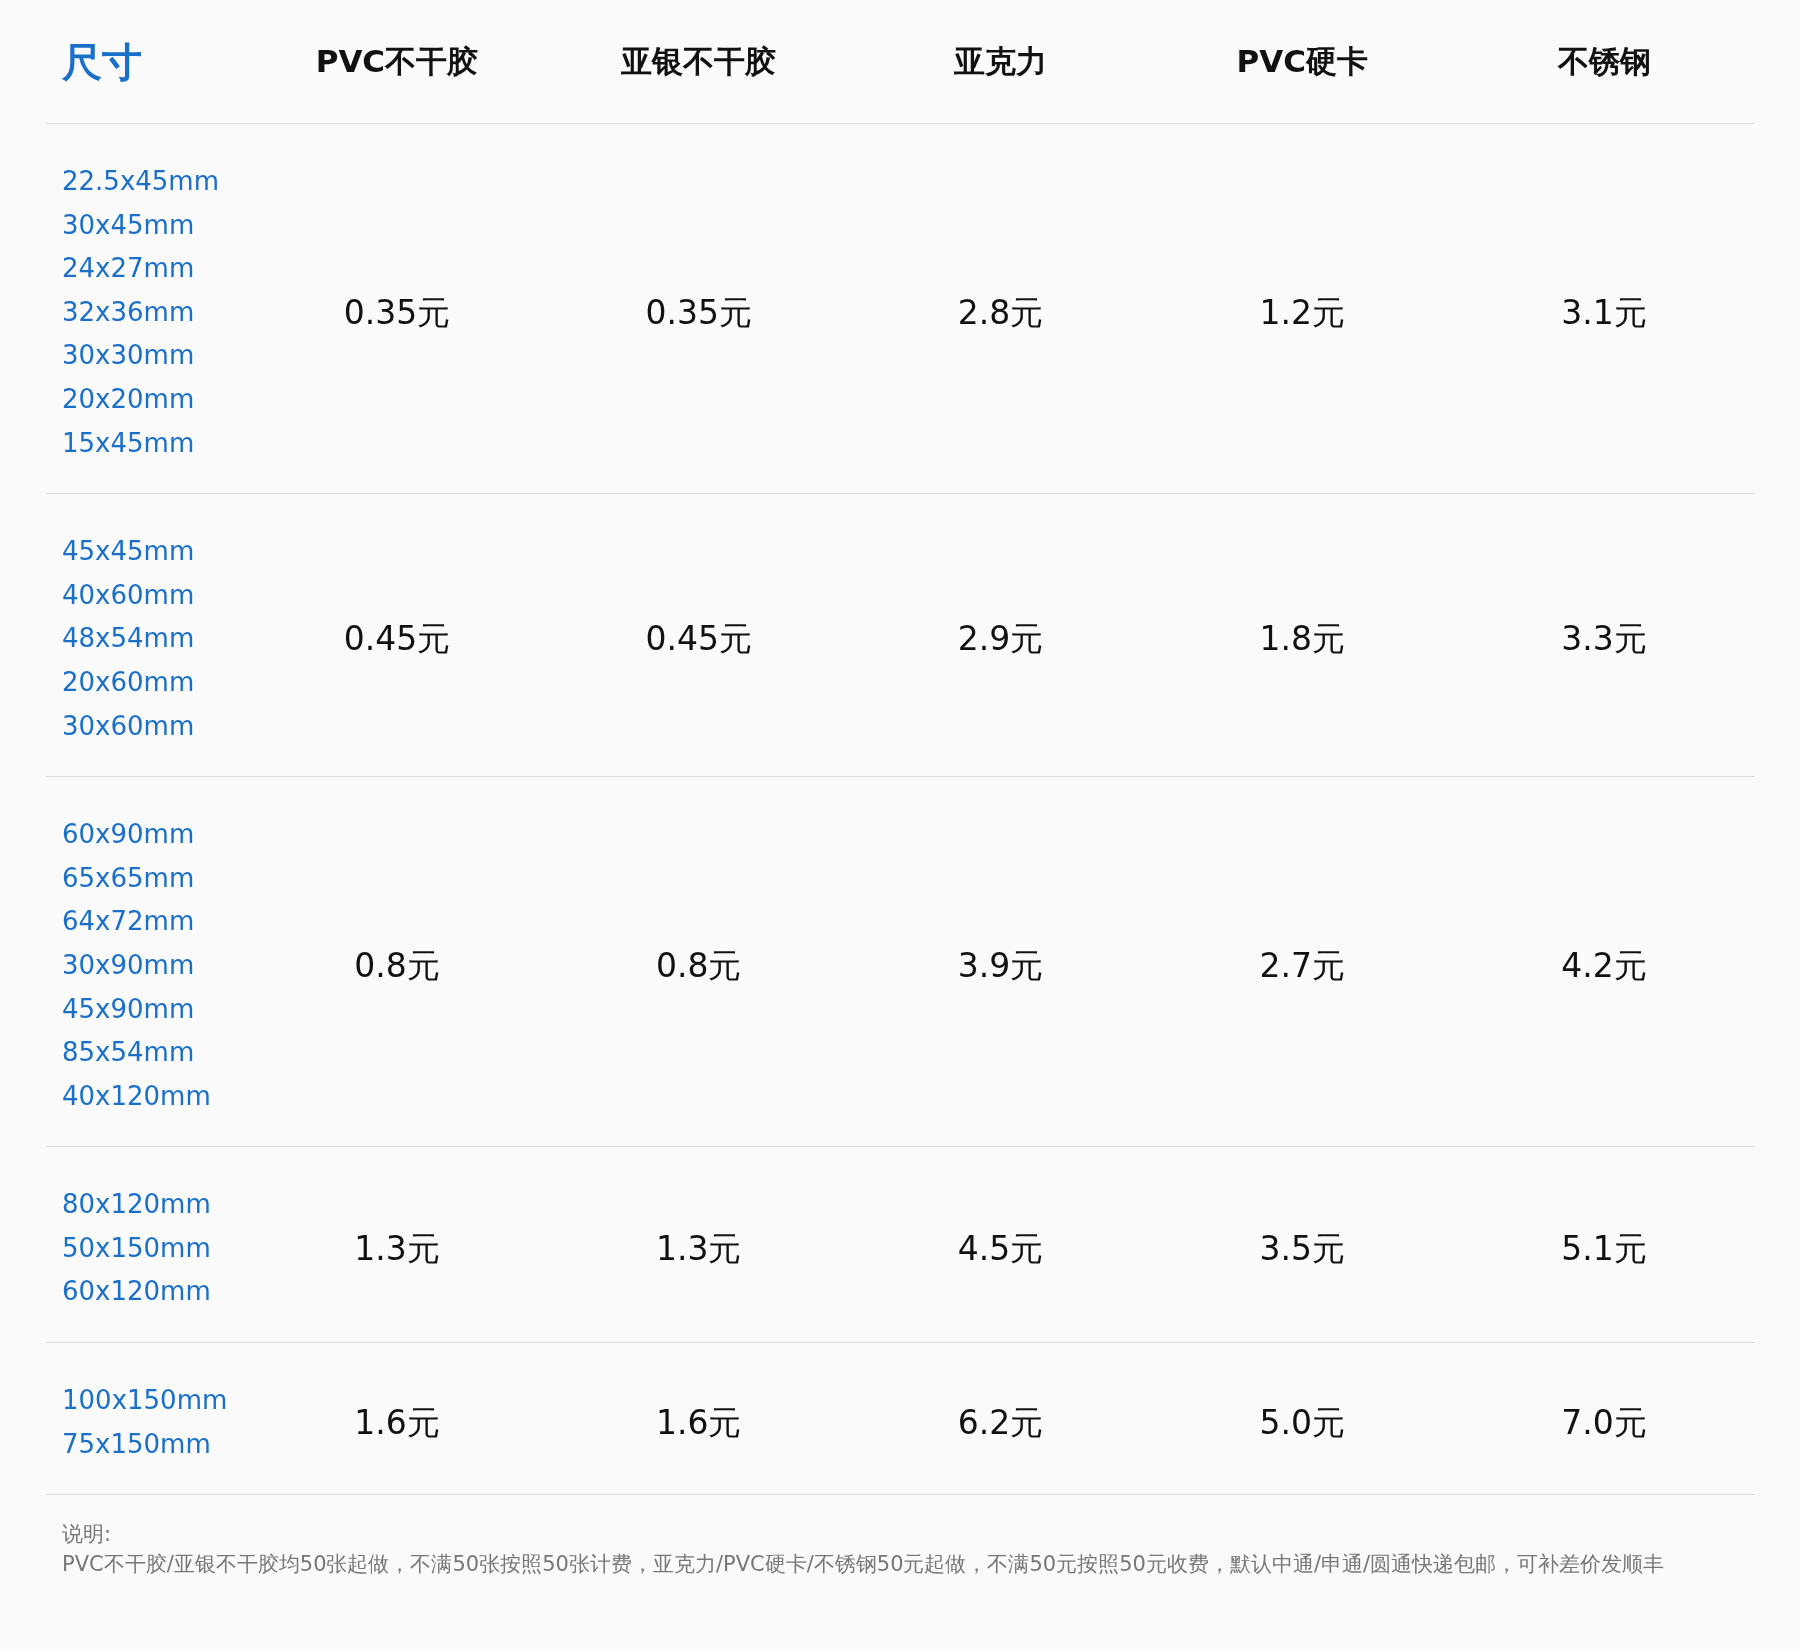 This screenshot has width=1800, height=1649. What do you see at coordinates (128, 355) in the screenshot?
I see `size-label: 30x30mm` at bounding box center [128, 355].